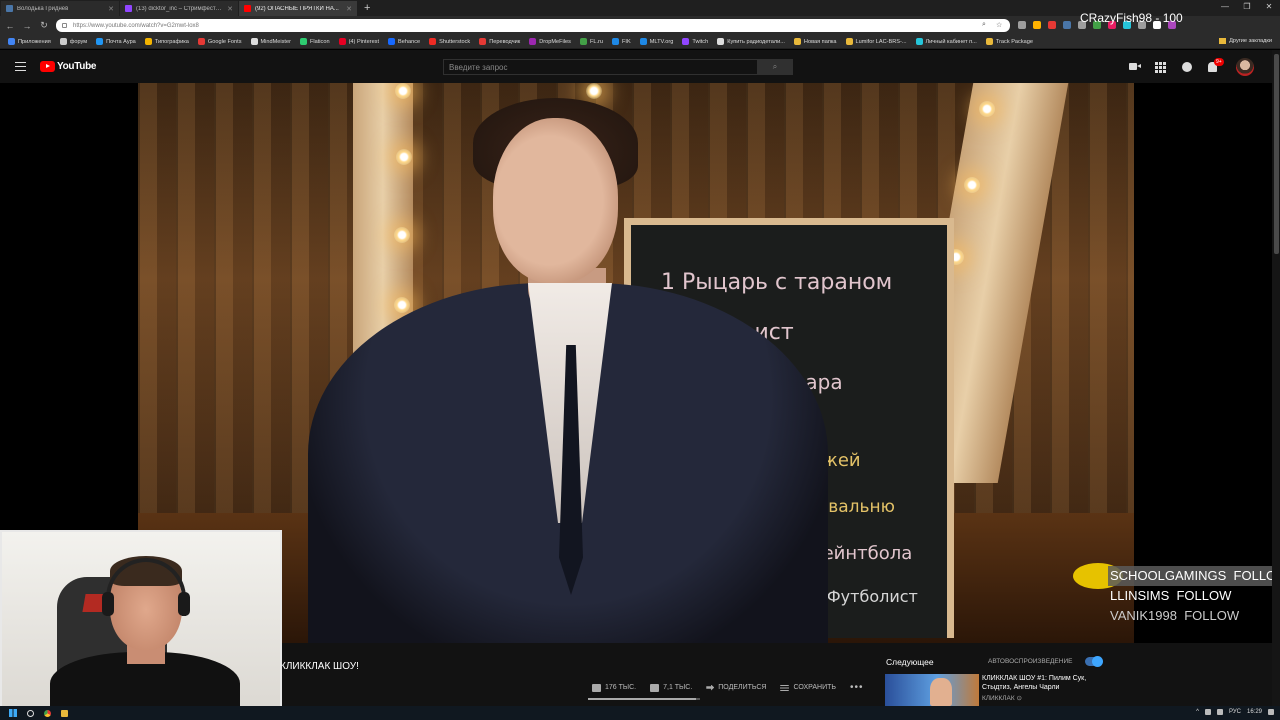 This screenshot has width=1280, height=720. Describe the element at coordinates (600, 67) in the screenshot. I see `search-input: Введите запрос` at that location.